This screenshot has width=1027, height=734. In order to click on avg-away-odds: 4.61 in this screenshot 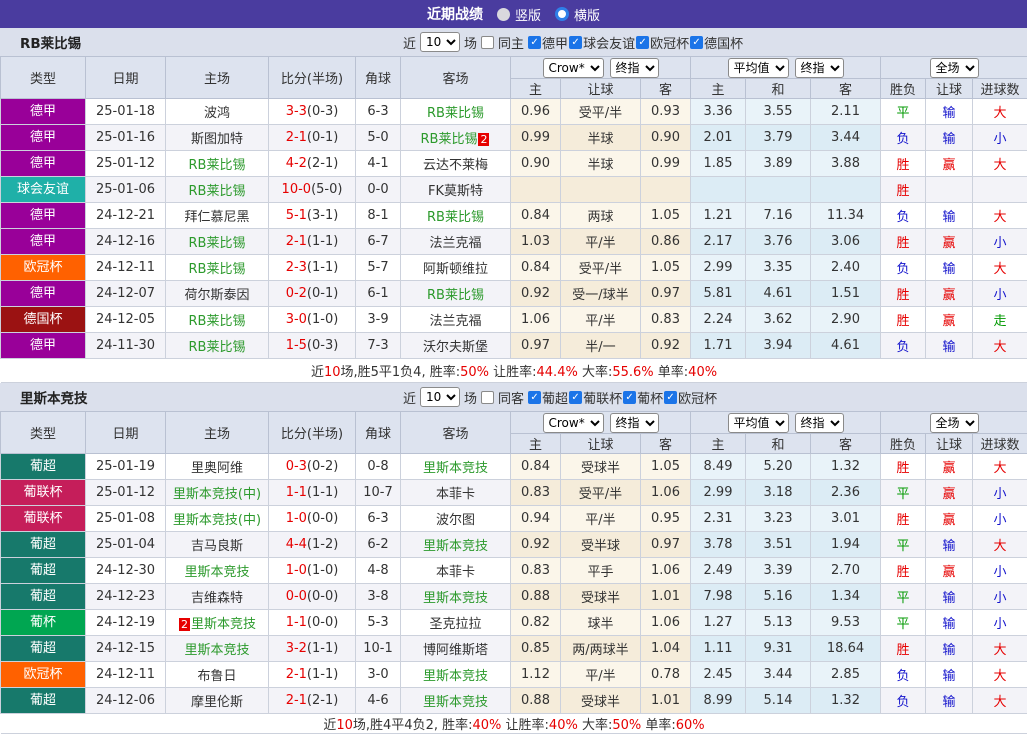, I will do `click(846, 346)`.